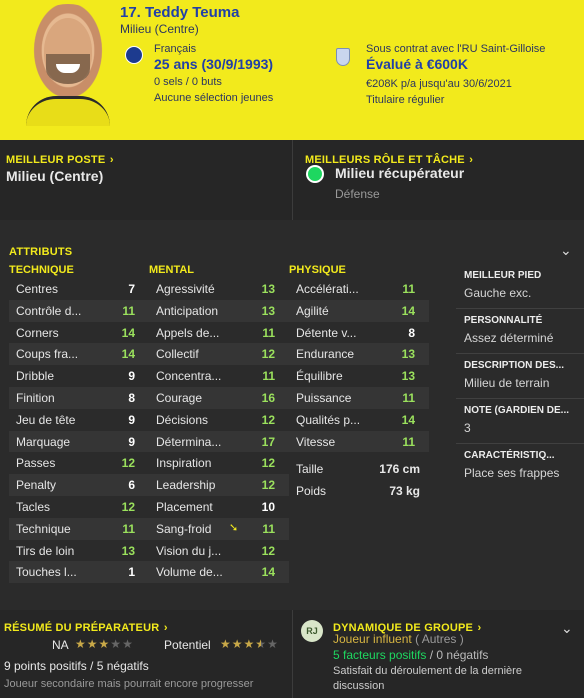 The image size is (584, 698). What do you see at coordinates (79, 528) in the screenshot?
I see `attribute-row-technical: Technique 11` at bounding box center [79, 528].